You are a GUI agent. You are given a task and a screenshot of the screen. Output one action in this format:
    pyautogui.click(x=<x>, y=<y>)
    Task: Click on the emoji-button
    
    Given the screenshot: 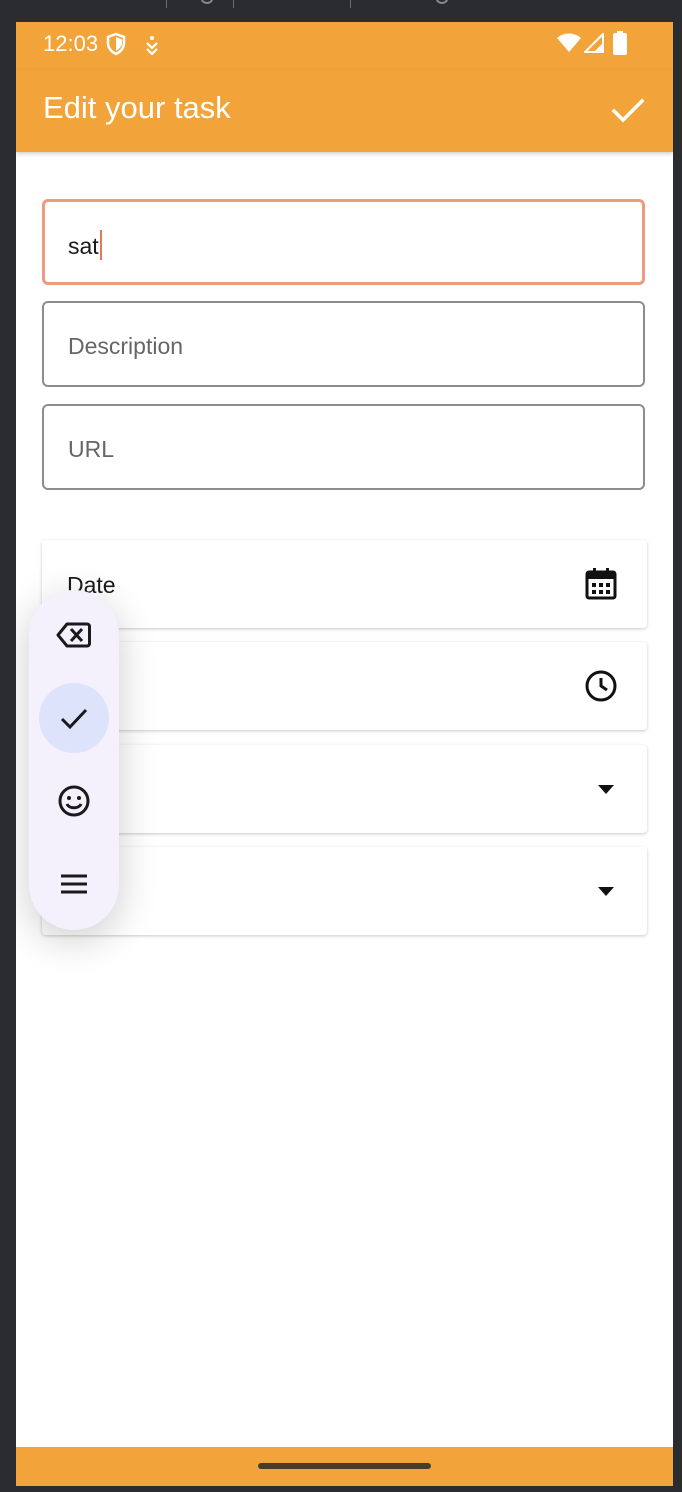 What is the action you would take?
    pyautogui.click(x=74, y=801)
    